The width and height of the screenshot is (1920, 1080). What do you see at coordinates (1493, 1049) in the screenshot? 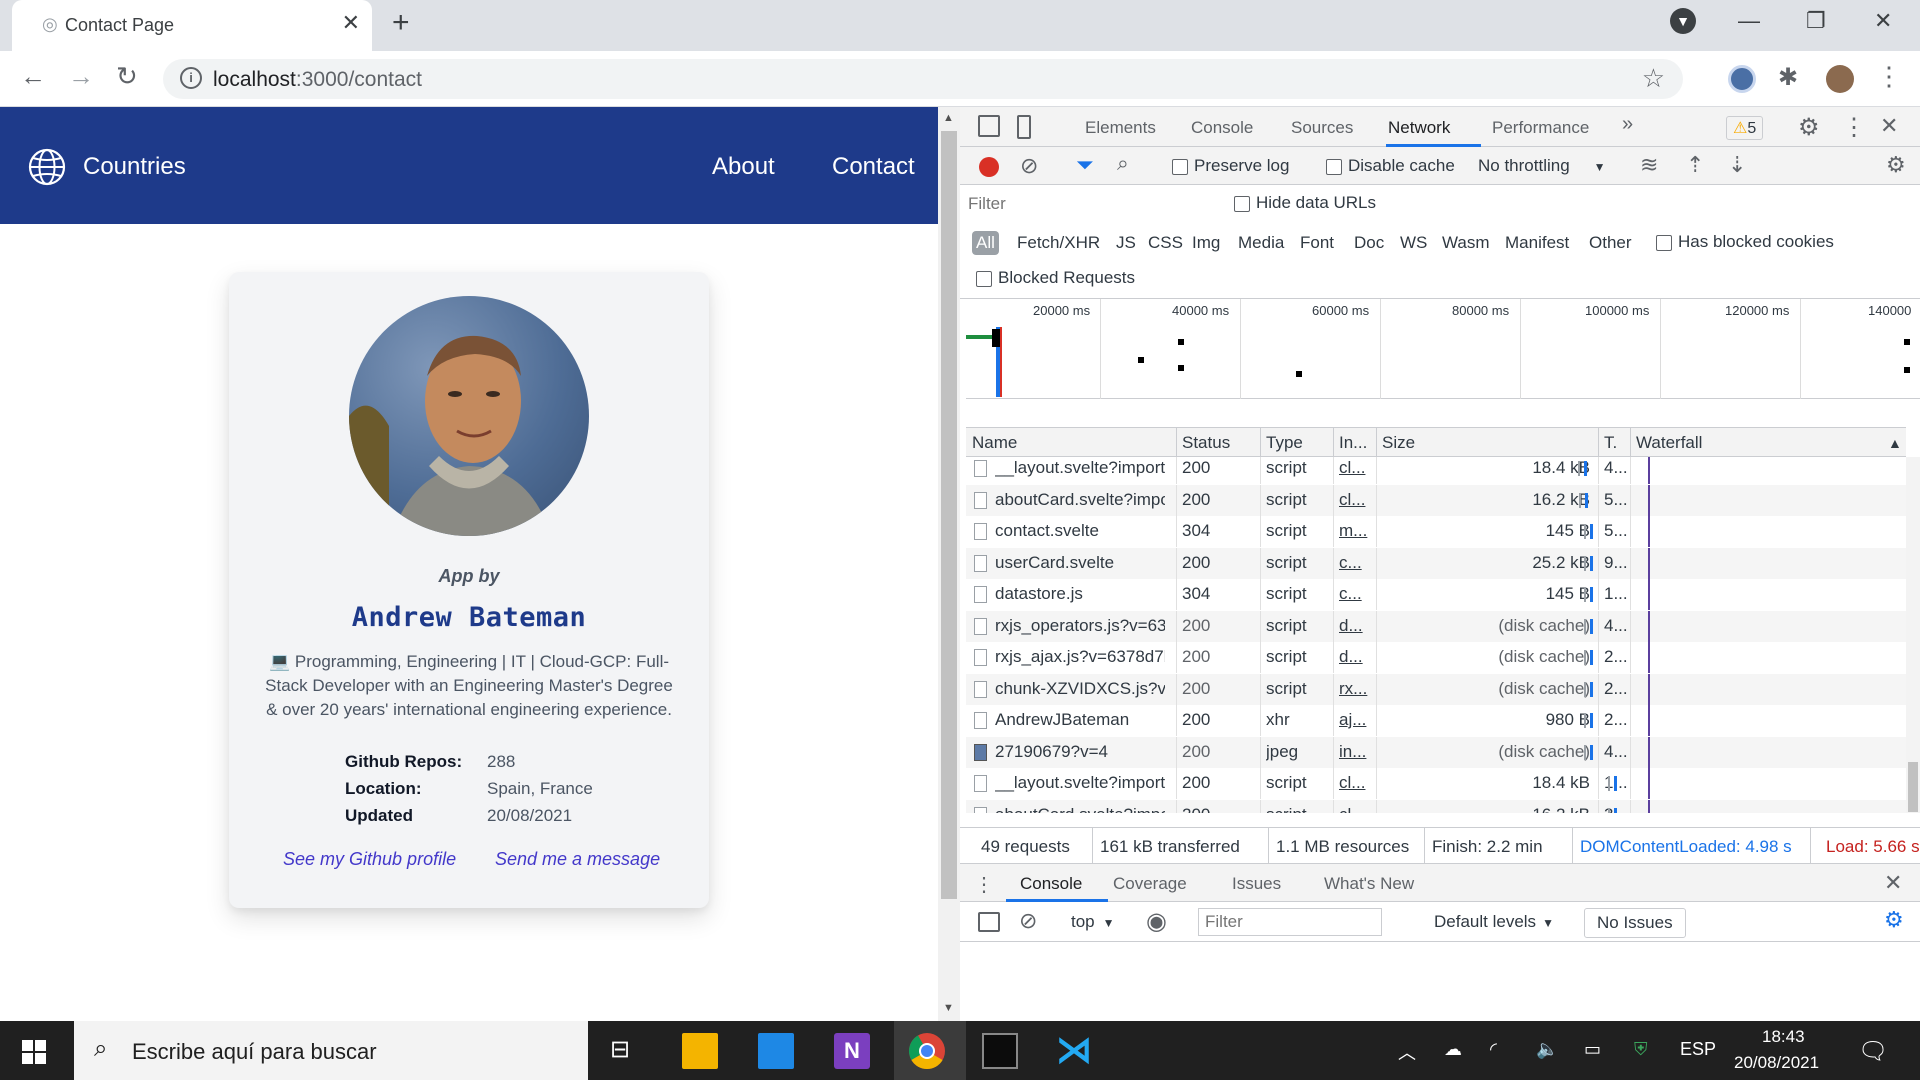
I see `wifi-icon: ◜` at bounding box center [1493, 1049].